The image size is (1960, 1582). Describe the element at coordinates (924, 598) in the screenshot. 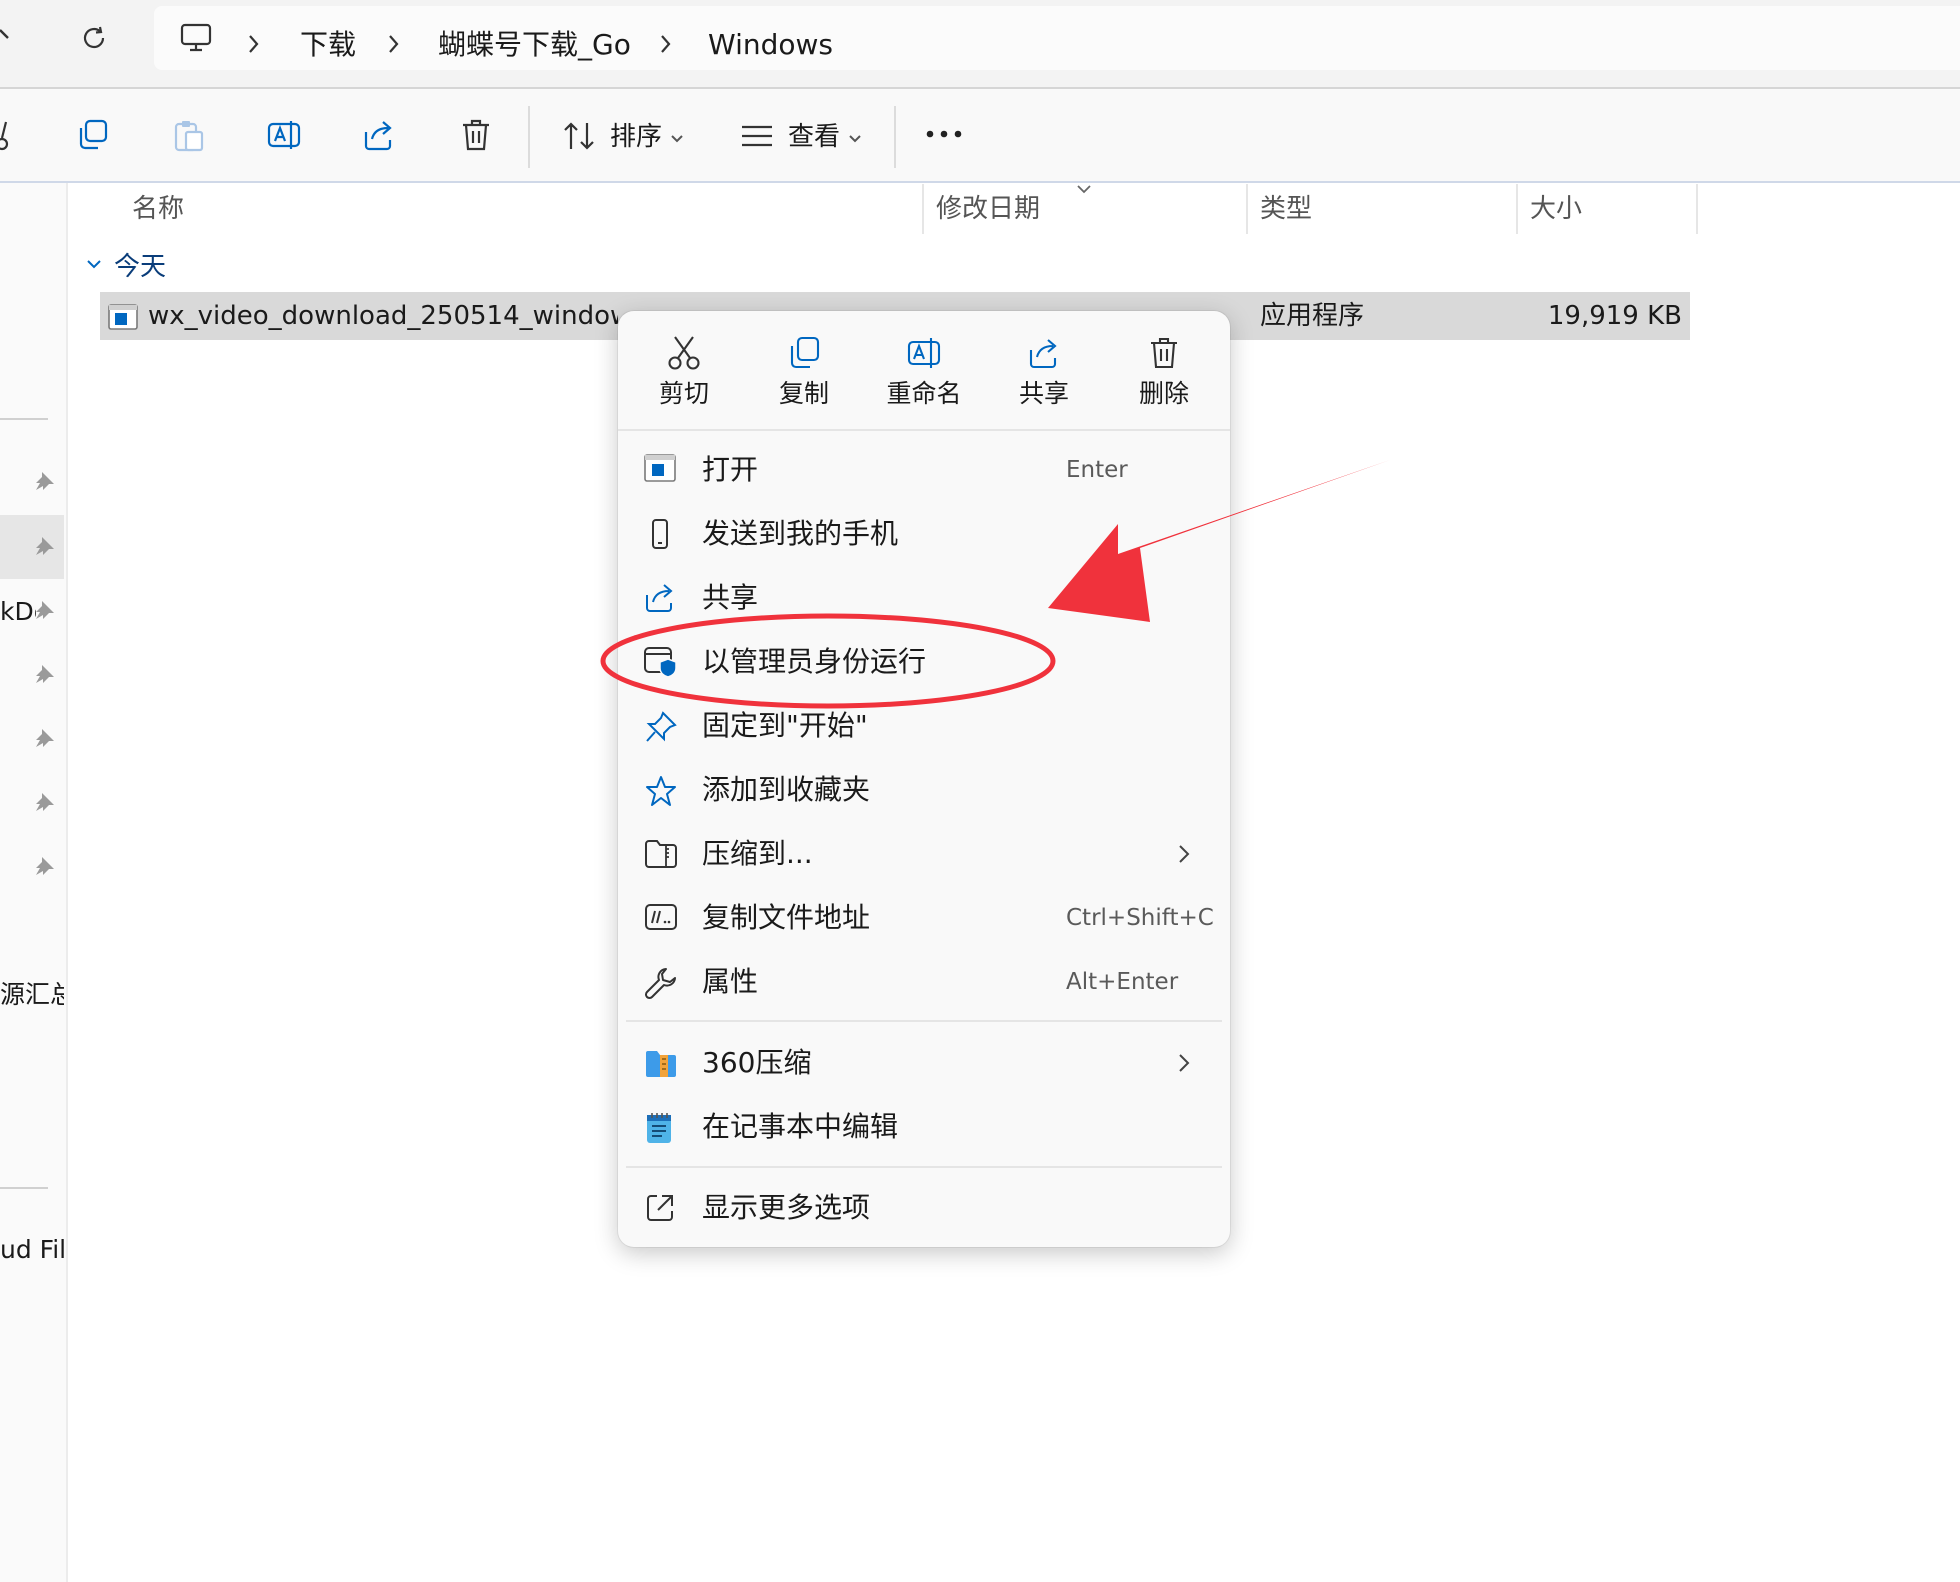

I see `menu-item-share: 共享` at that location.